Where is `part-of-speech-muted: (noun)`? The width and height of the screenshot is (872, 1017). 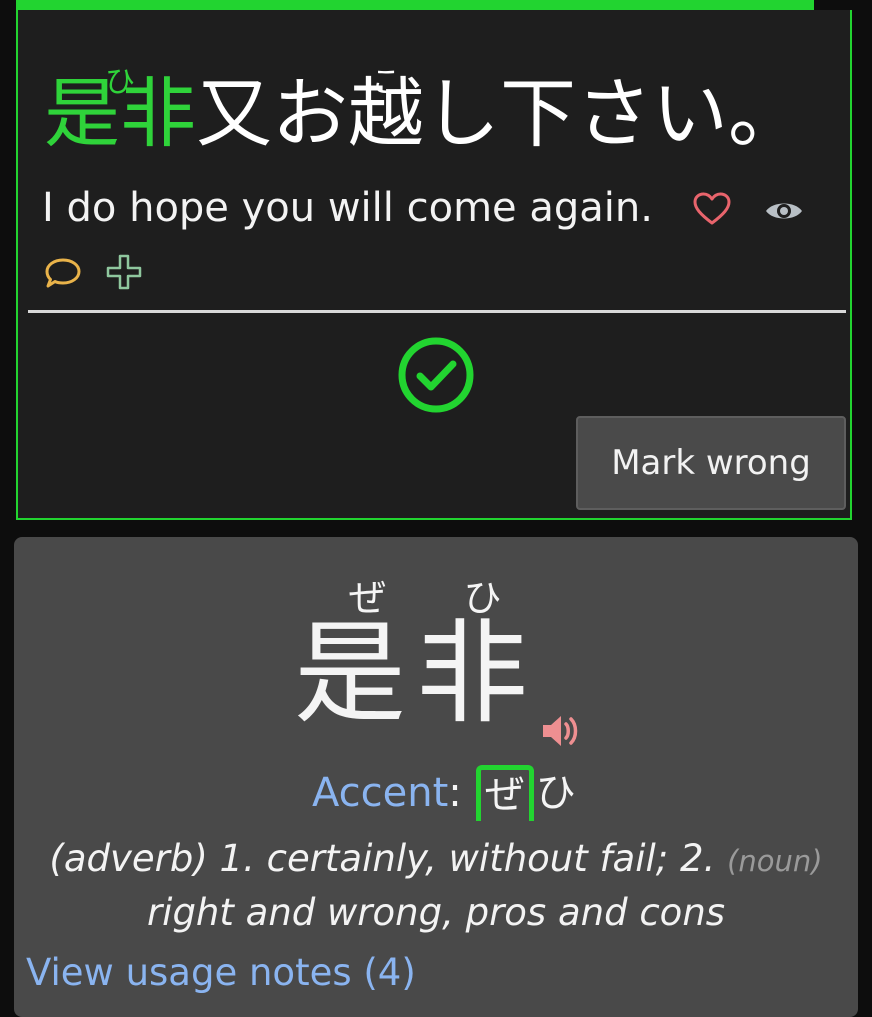 part-of-speech-muted: (noun) is located at coordinates (775, 861).